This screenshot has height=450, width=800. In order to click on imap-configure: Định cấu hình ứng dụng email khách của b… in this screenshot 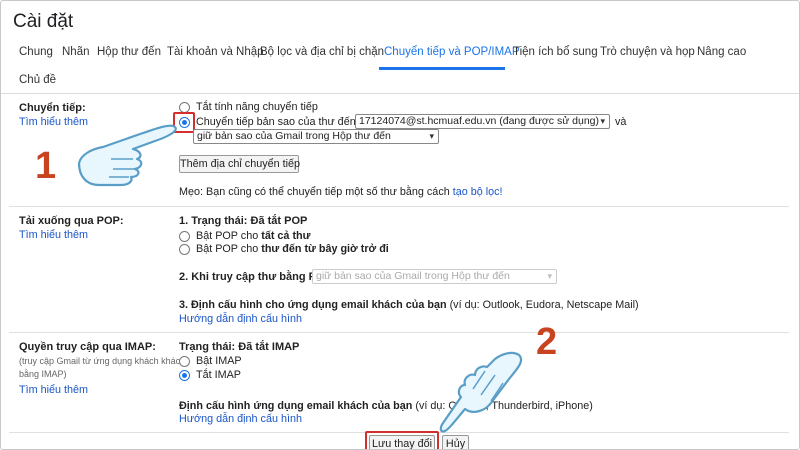, I will do `click(386, 406)`.